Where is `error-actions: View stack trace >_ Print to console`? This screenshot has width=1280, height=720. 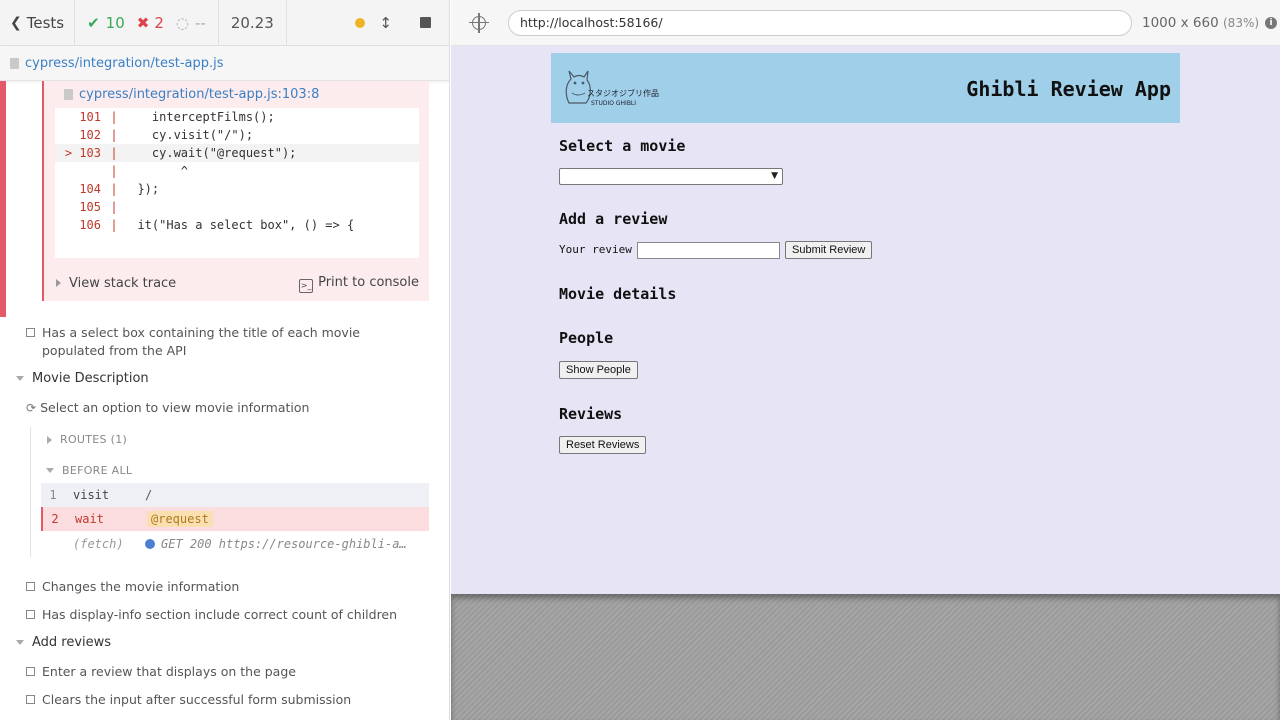
error-actions: View stack trace >_ Print to console is located at coordinates (236, 283).